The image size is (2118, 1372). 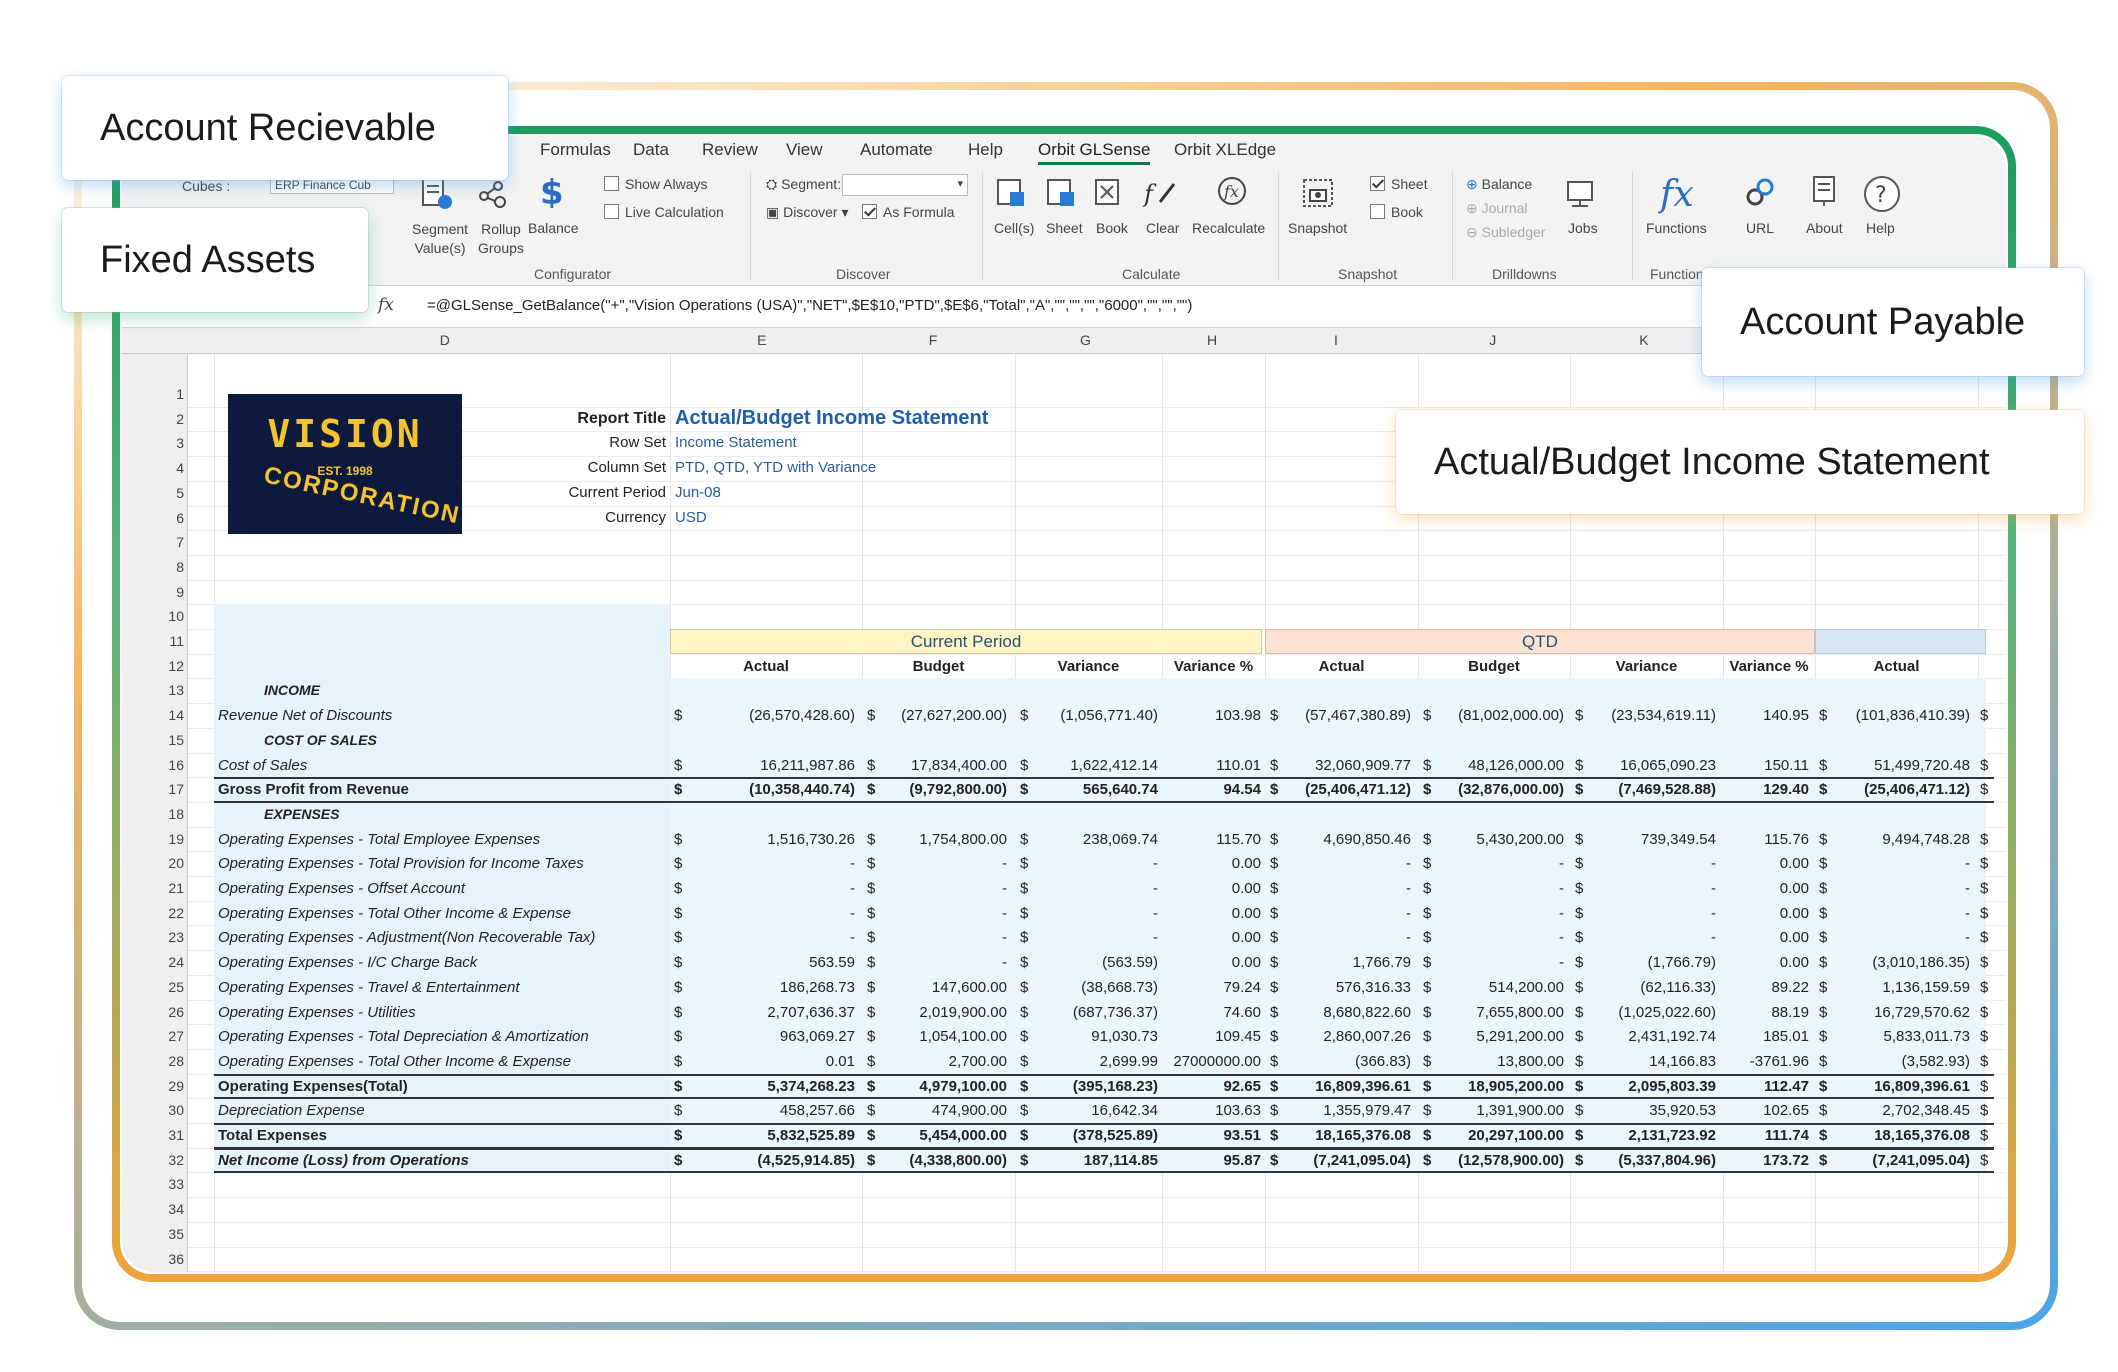 I want to click on statement-row-label: Net Income (Loss) from Operations, so click(x=343, y=1160).